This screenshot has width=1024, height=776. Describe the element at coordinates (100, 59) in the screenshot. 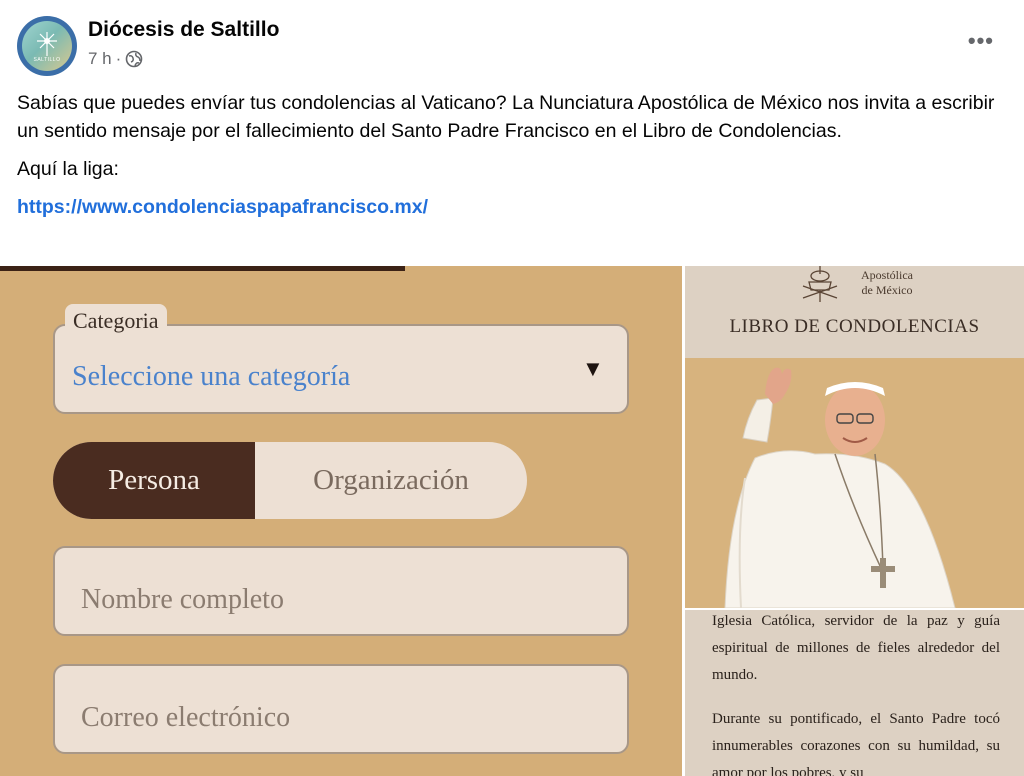

I see `post-time: 7 h` at that location.